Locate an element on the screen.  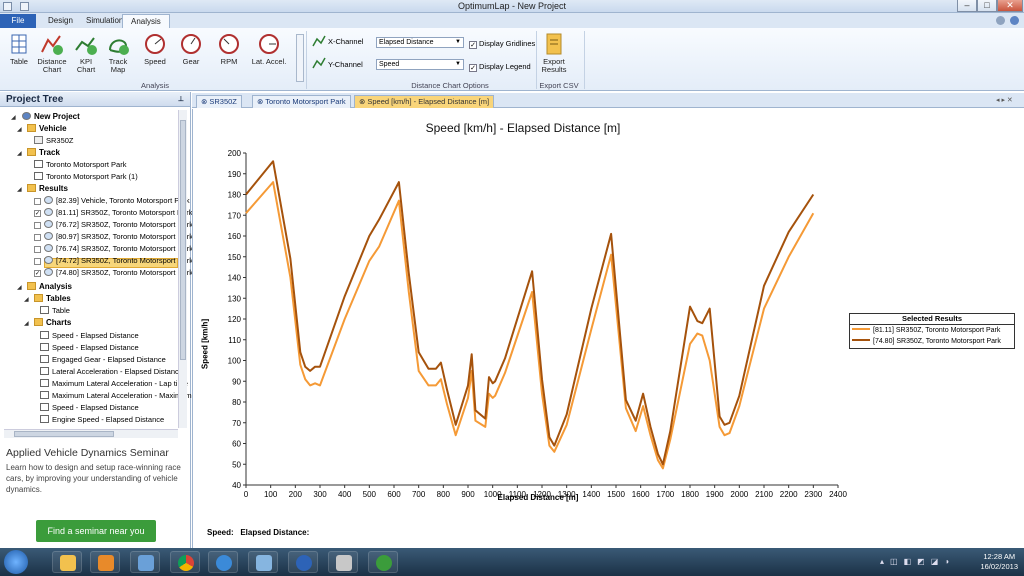
close-button: ✕ is located at coordinates (1010, 6).